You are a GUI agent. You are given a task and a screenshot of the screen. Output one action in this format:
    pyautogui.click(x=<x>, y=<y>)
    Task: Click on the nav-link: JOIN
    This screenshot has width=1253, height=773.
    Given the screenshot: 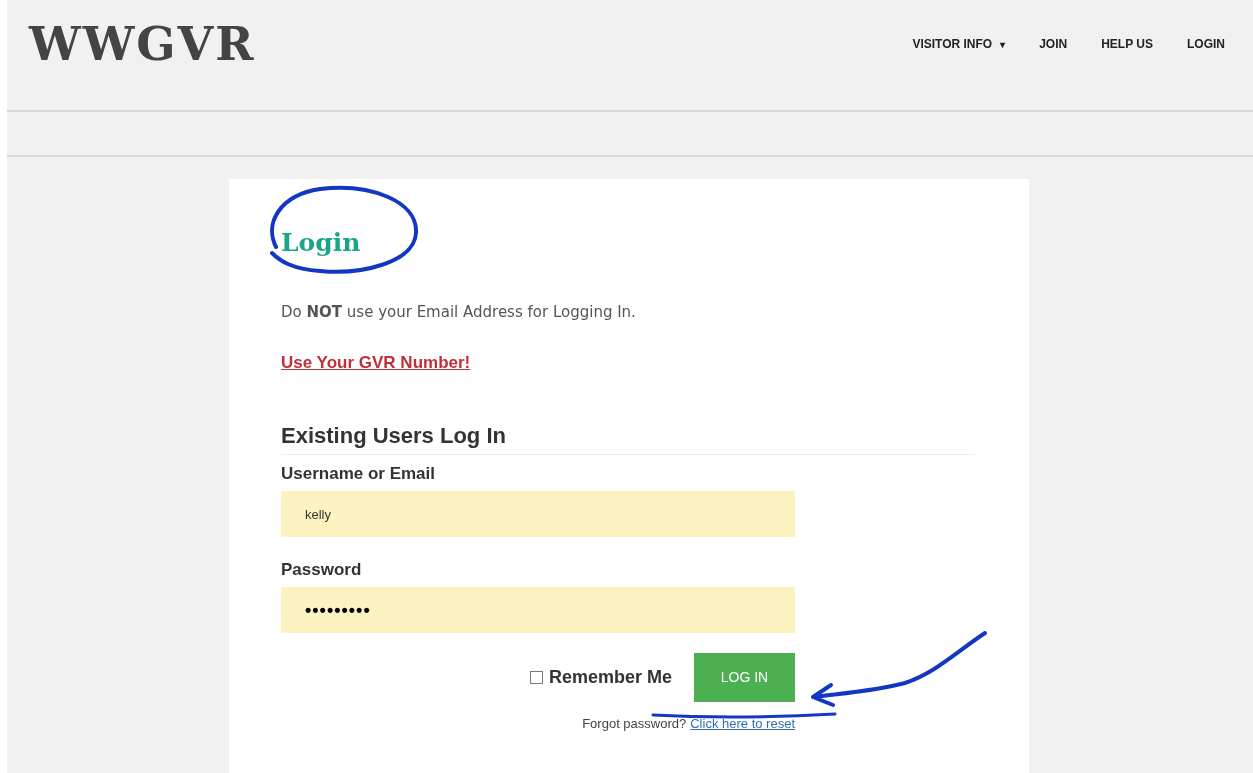 What is the action you would take?
    pyautogui.click(x=1053, y=44)
    